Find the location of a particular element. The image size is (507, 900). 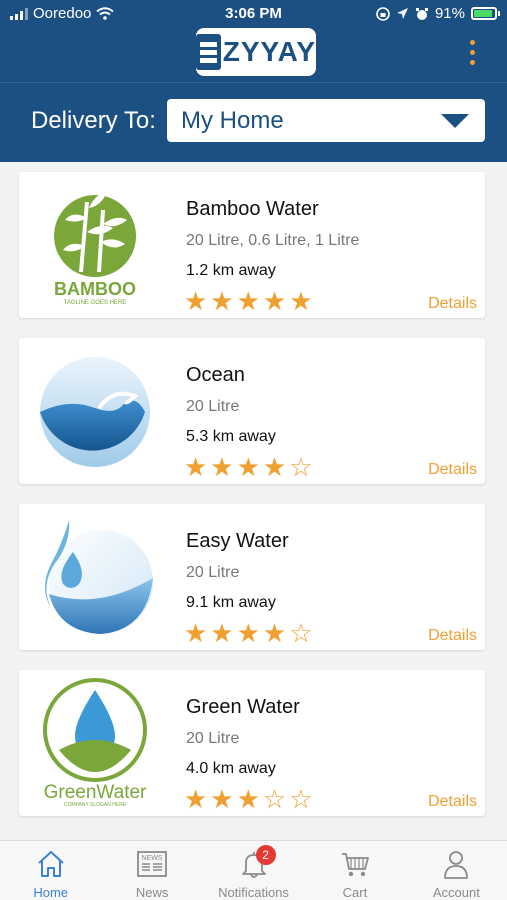

svg-text: NEWS is located at coordinates (152, 858).